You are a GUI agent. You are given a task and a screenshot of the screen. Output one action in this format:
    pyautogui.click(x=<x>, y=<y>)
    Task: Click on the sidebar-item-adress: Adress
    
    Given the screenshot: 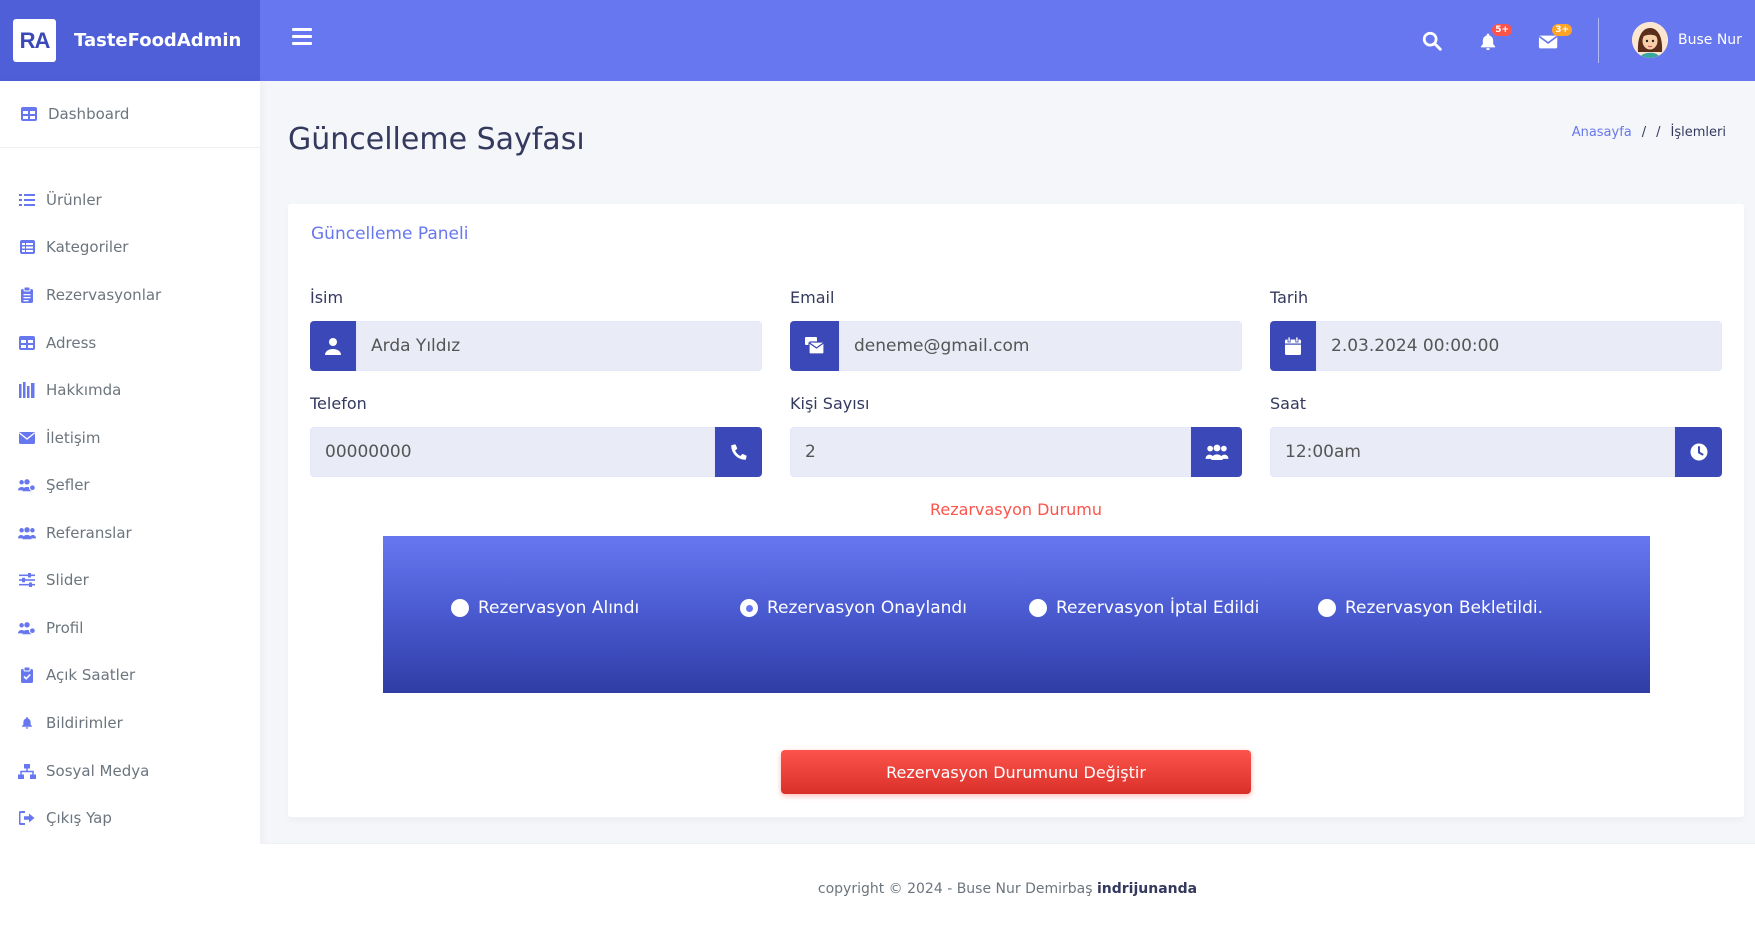 What is the action you would take?
    pyautogui.click(x=130, y=343)
    